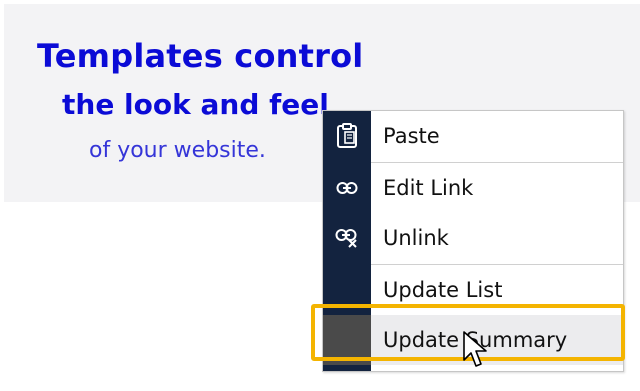 The image size is (640, 391). What do you see at coordinates (443, 290) in the screenshot?
I see `menu-item-label: Update List` at bounding box center [443, 290].